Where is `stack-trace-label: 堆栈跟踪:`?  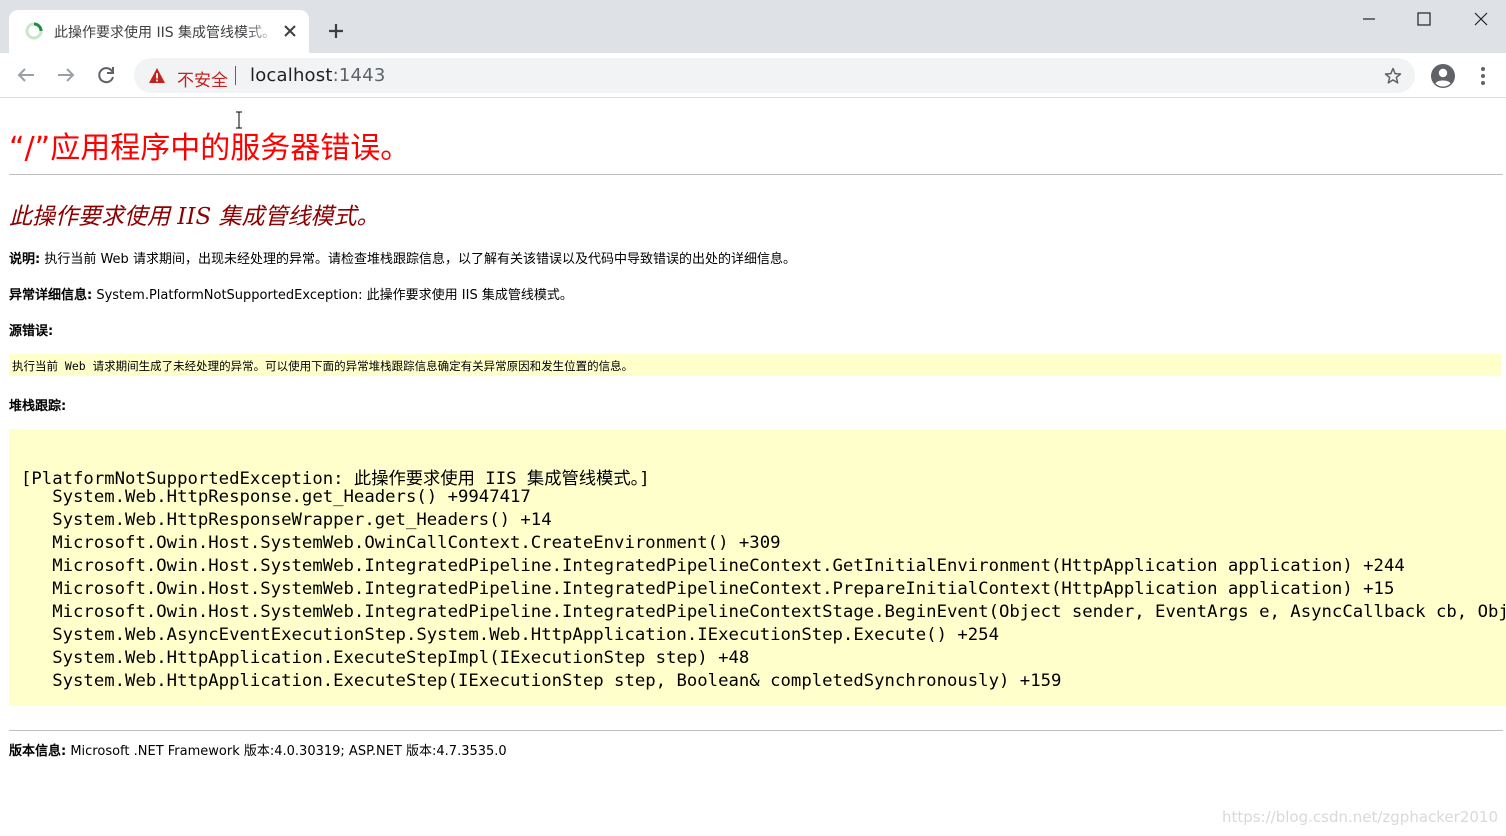
stack-trace-label: 堆栈跟踪: is located at coordinates (38, 406).